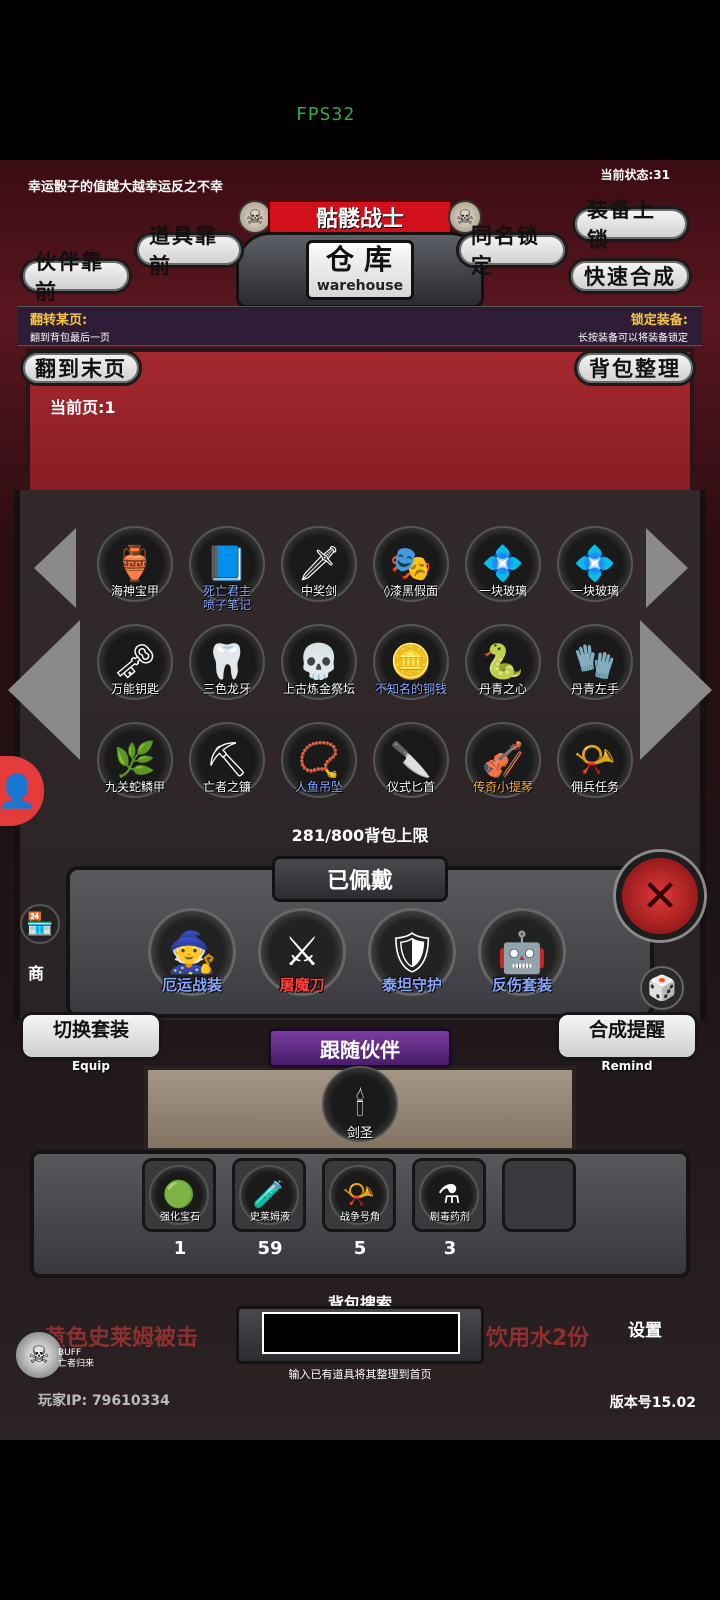 This screenshot has width=720, height=1600. Describe the element at coordinates (627, 1042) in the screenshot. I see `merge-remind-button: 合成提醒 Remind` at that location.